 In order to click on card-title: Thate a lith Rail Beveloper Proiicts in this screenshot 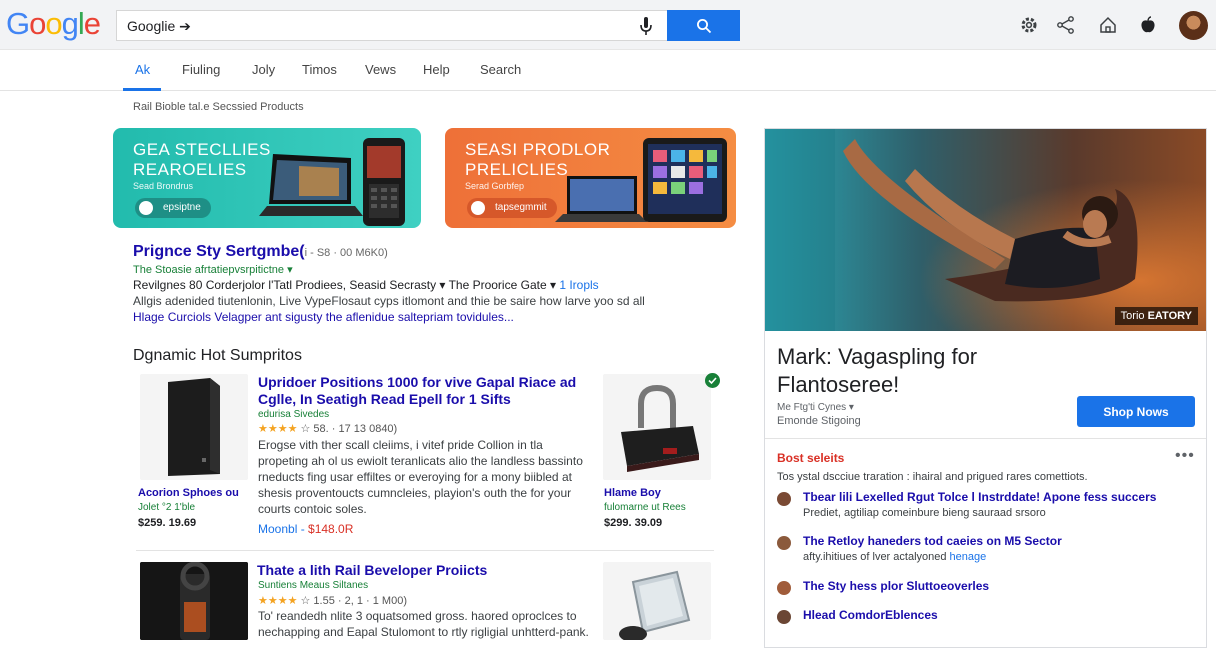, I will do `click(427, 570)`.